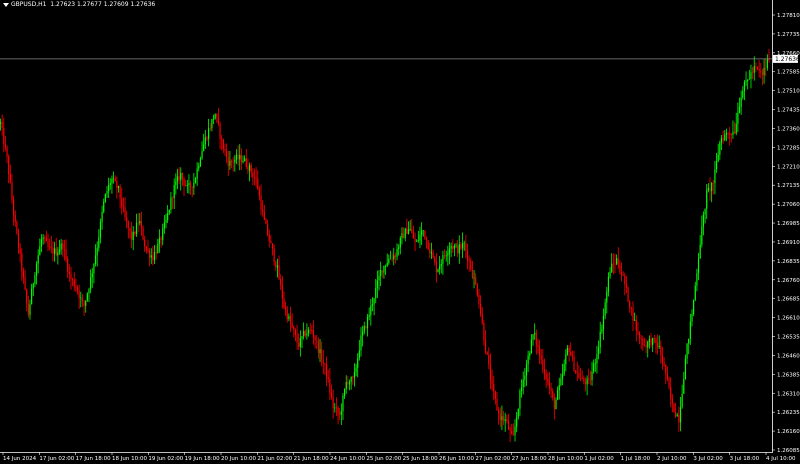 The width and height of the screenshot is (800, 464). What do you see at coordinates (383, 459) in the screenshot?
I see `x-tick-label: 25 Jun 02:00` at bounding box center [383, 459].